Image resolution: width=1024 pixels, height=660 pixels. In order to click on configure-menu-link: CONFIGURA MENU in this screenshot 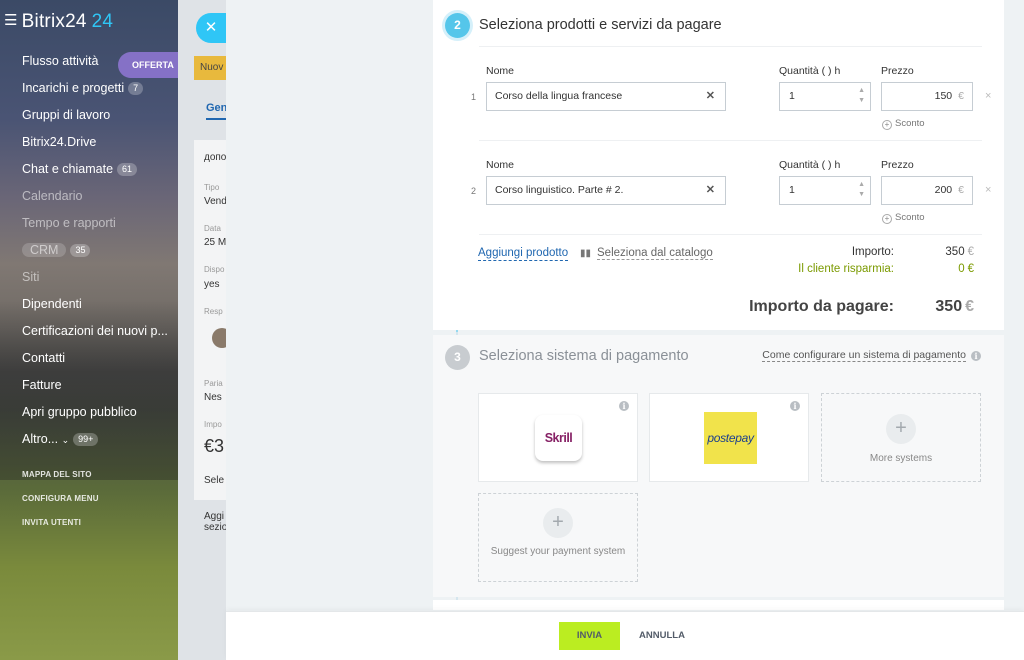, I will do `click(60, 506)`.